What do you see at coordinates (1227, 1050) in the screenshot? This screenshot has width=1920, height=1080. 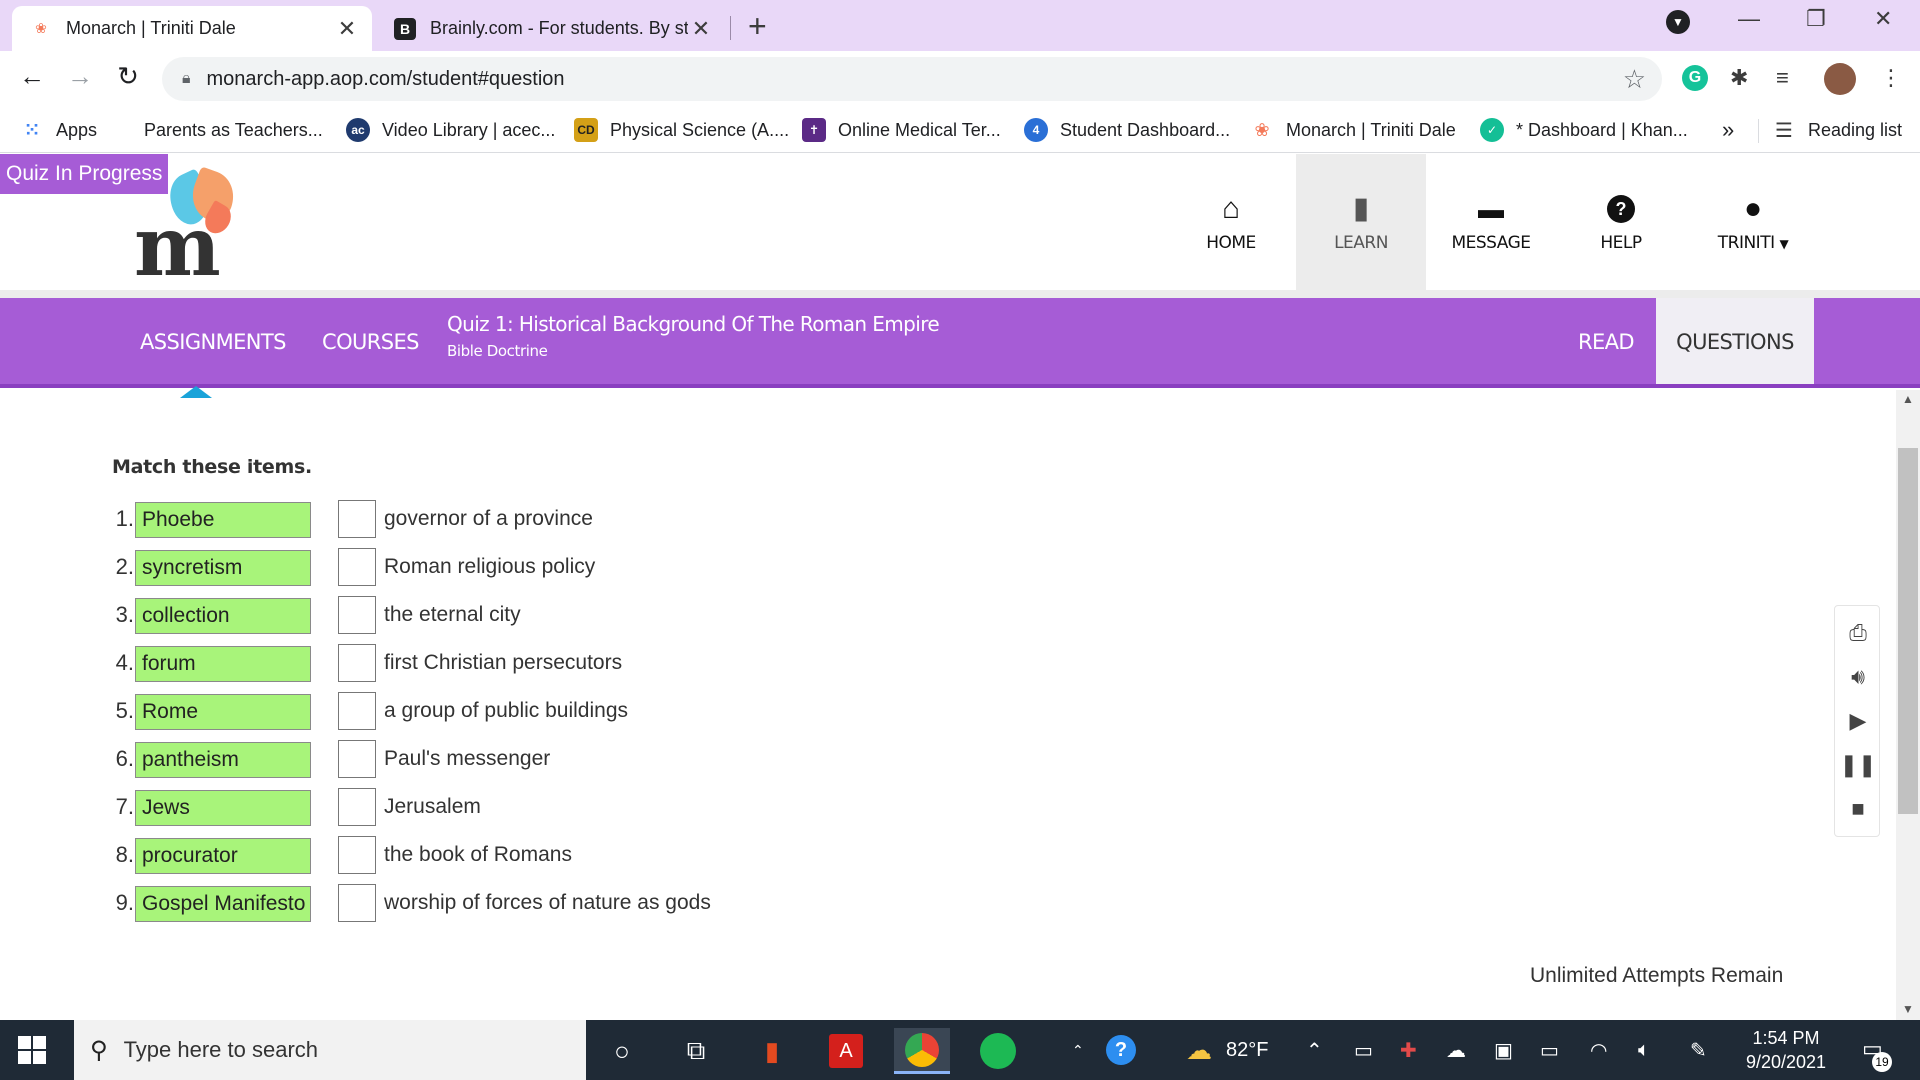 I see `weather-widget: ☁ 82°F` at bounding box center [1227, 1050].